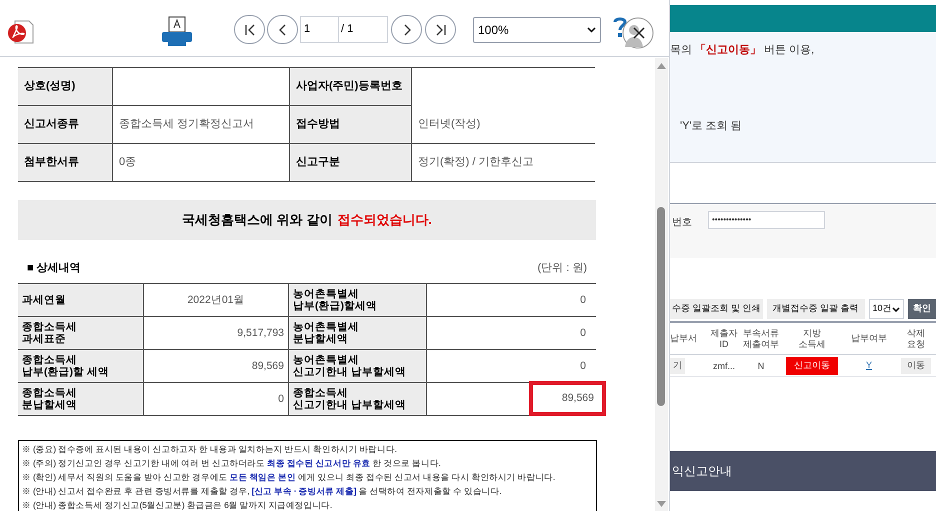  What do you see at coordinates (81, 300) in the screenshot?
I see `label-cell: 과세연월` at bounding box center [81, 300].